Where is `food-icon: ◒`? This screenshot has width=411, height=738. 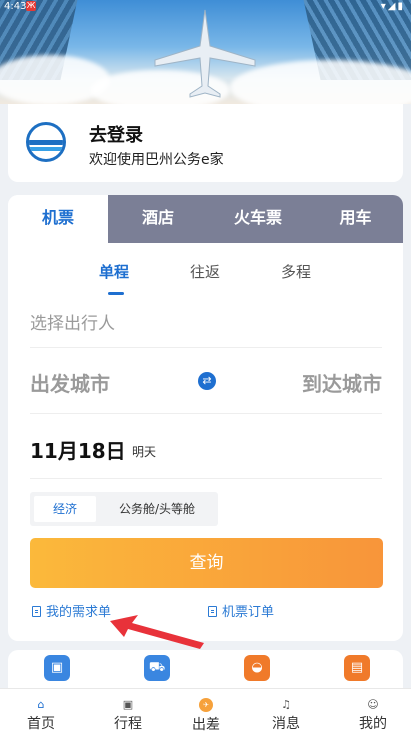 food-icon: ◒ is located at coordinates (257, 668).